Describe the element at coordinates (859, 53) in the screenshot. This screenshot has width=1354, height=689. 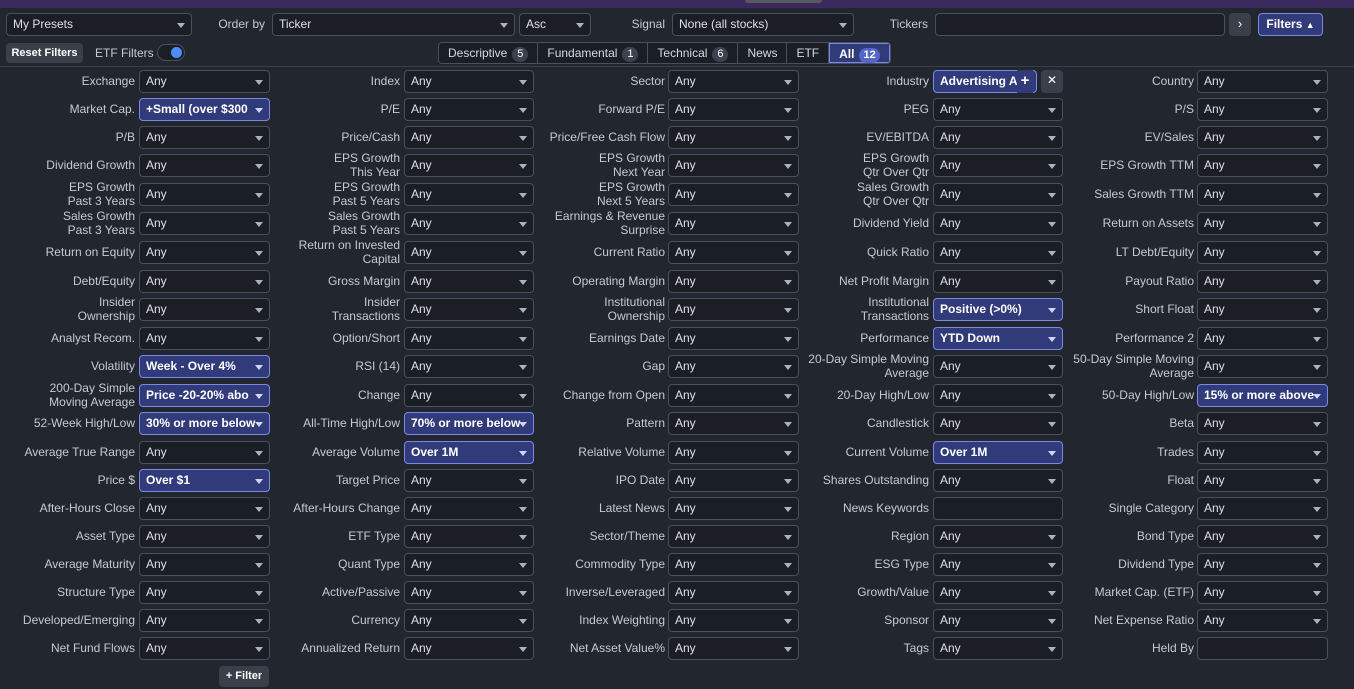
I see `tab-all: All 12` at that location.